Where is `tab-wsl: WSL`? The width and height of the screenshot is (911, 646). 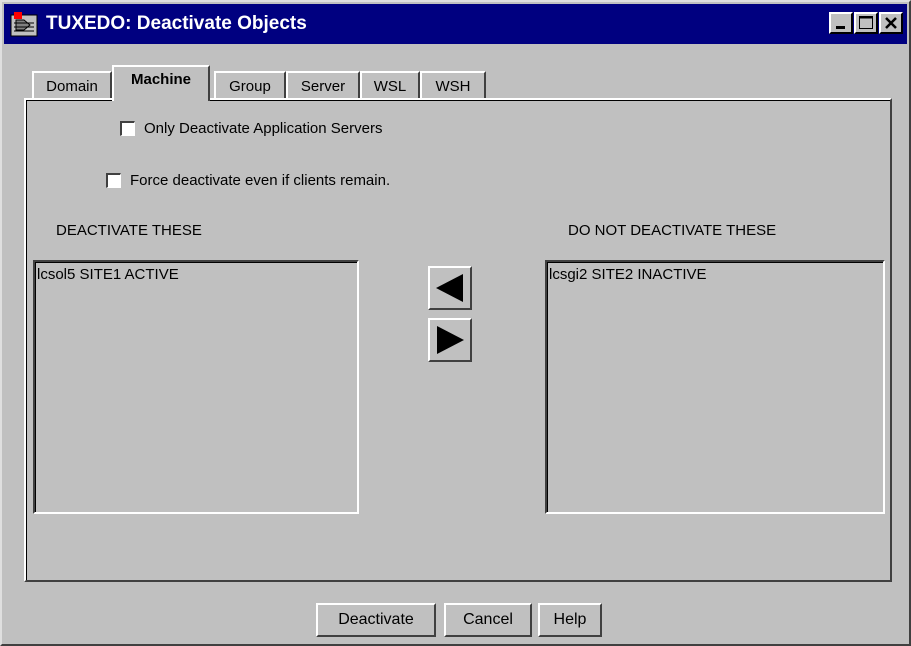 tab-wsl: WSL is located at coordinates (390, 85).